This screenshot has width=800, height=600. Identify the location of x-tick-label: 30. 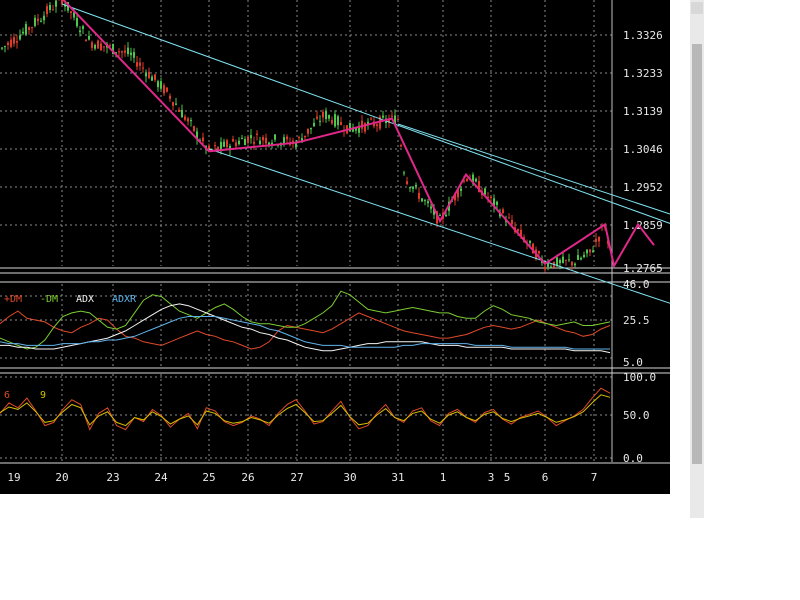
(349, 477).